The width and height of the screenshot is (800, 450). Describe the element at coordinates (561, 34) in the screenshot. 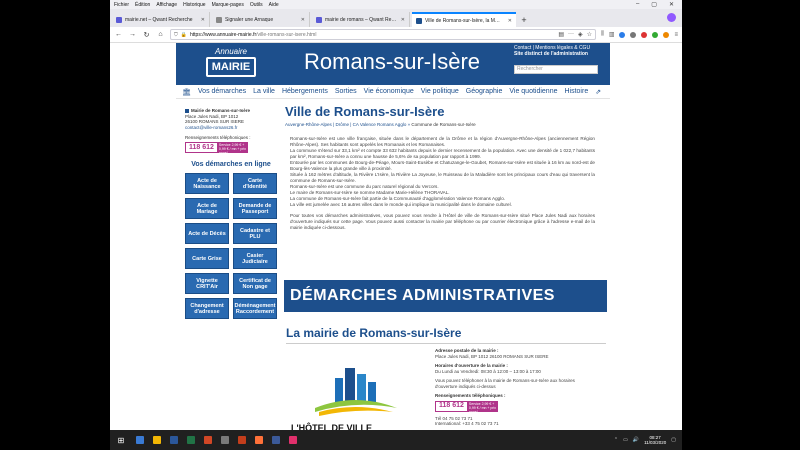

I see `reader-view-icon: ▤` at that location.